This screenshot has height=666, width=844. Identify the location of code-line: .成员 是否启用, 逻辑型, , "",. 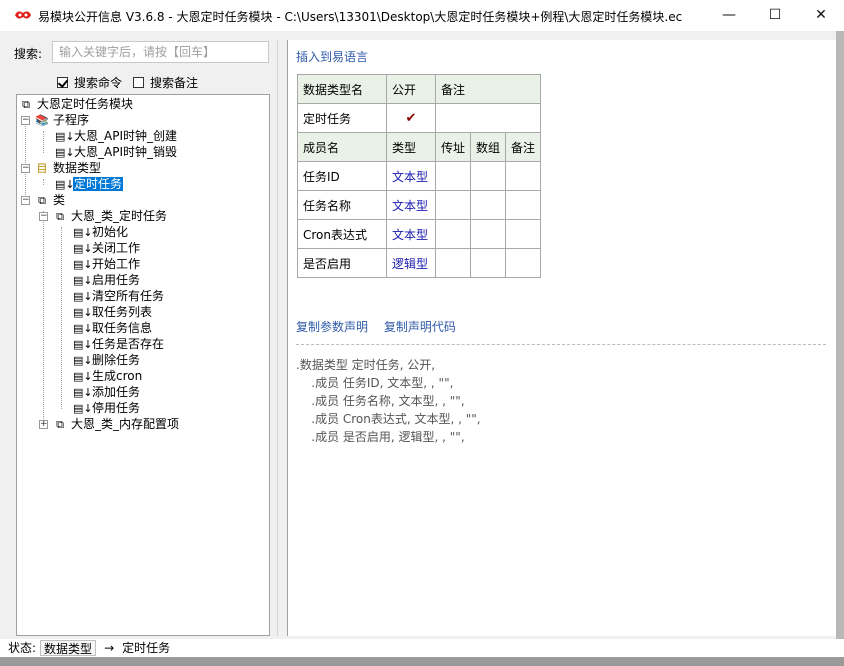
(380, 437).